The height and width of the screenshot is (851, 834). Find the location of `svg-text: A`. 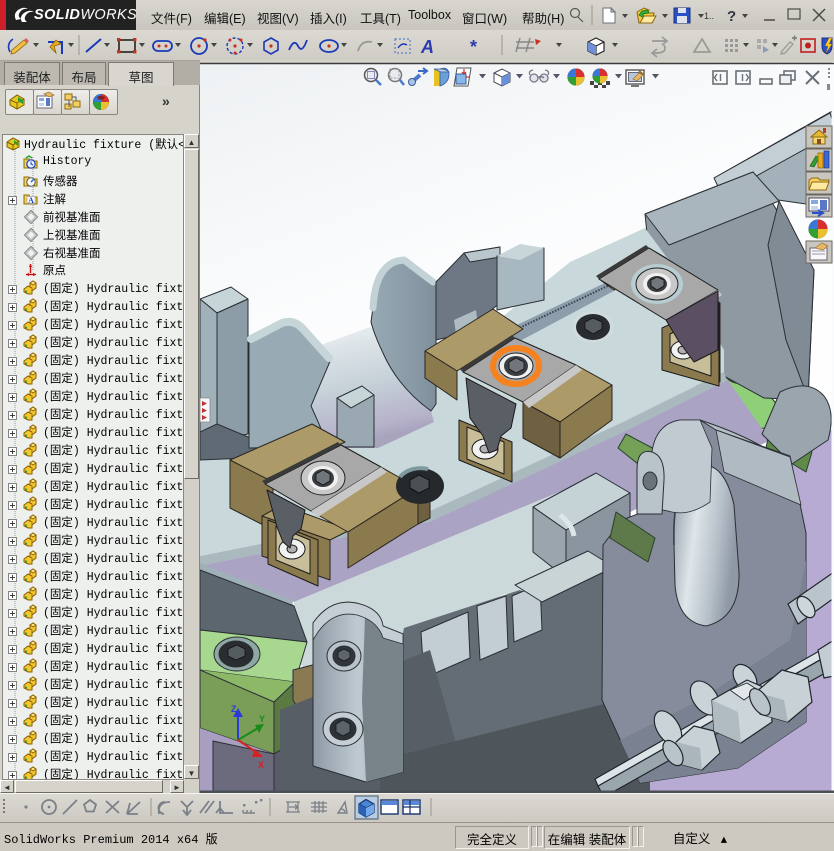

svg-text: A is located at coordinates (427, 47).